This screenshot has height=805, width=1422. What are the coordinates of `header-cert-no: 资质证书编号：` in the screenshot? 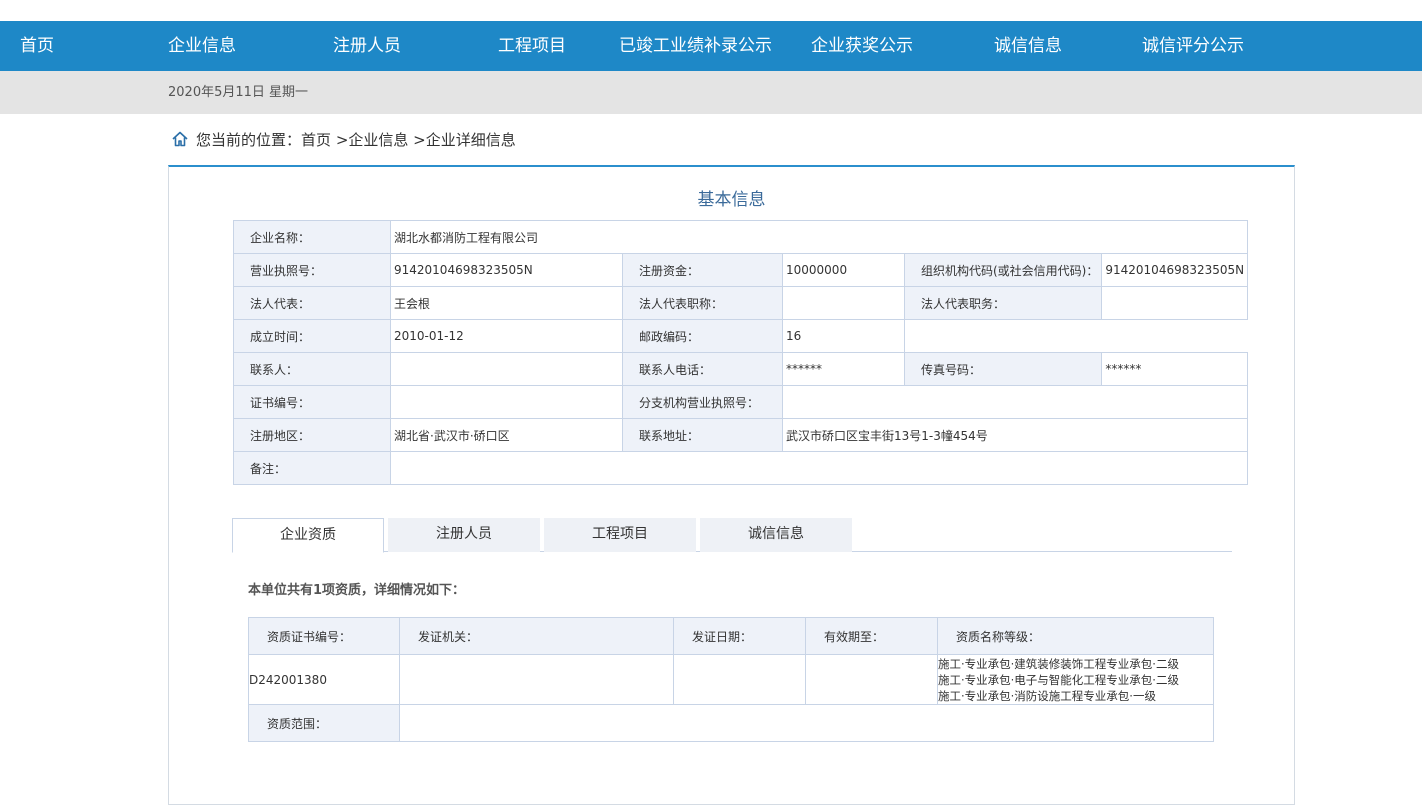 It's located at (324, 636).